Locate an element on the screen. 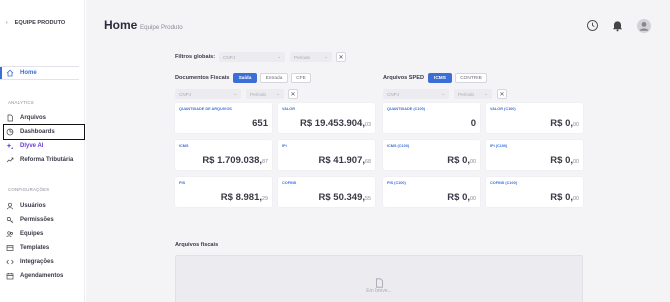 The image size is (670, 302). team-switcher: ‹ EQUIPE PRODUTO is located at coordinates (35, 23).